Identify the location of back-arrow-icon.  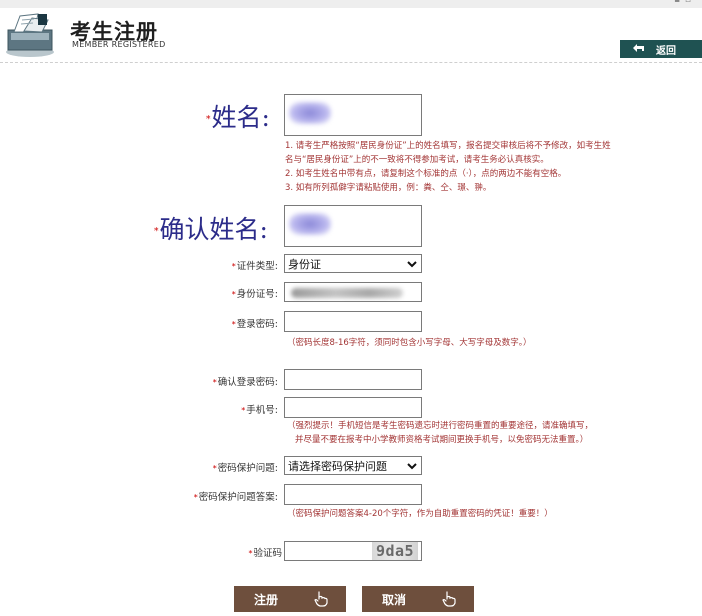
(639, 49).